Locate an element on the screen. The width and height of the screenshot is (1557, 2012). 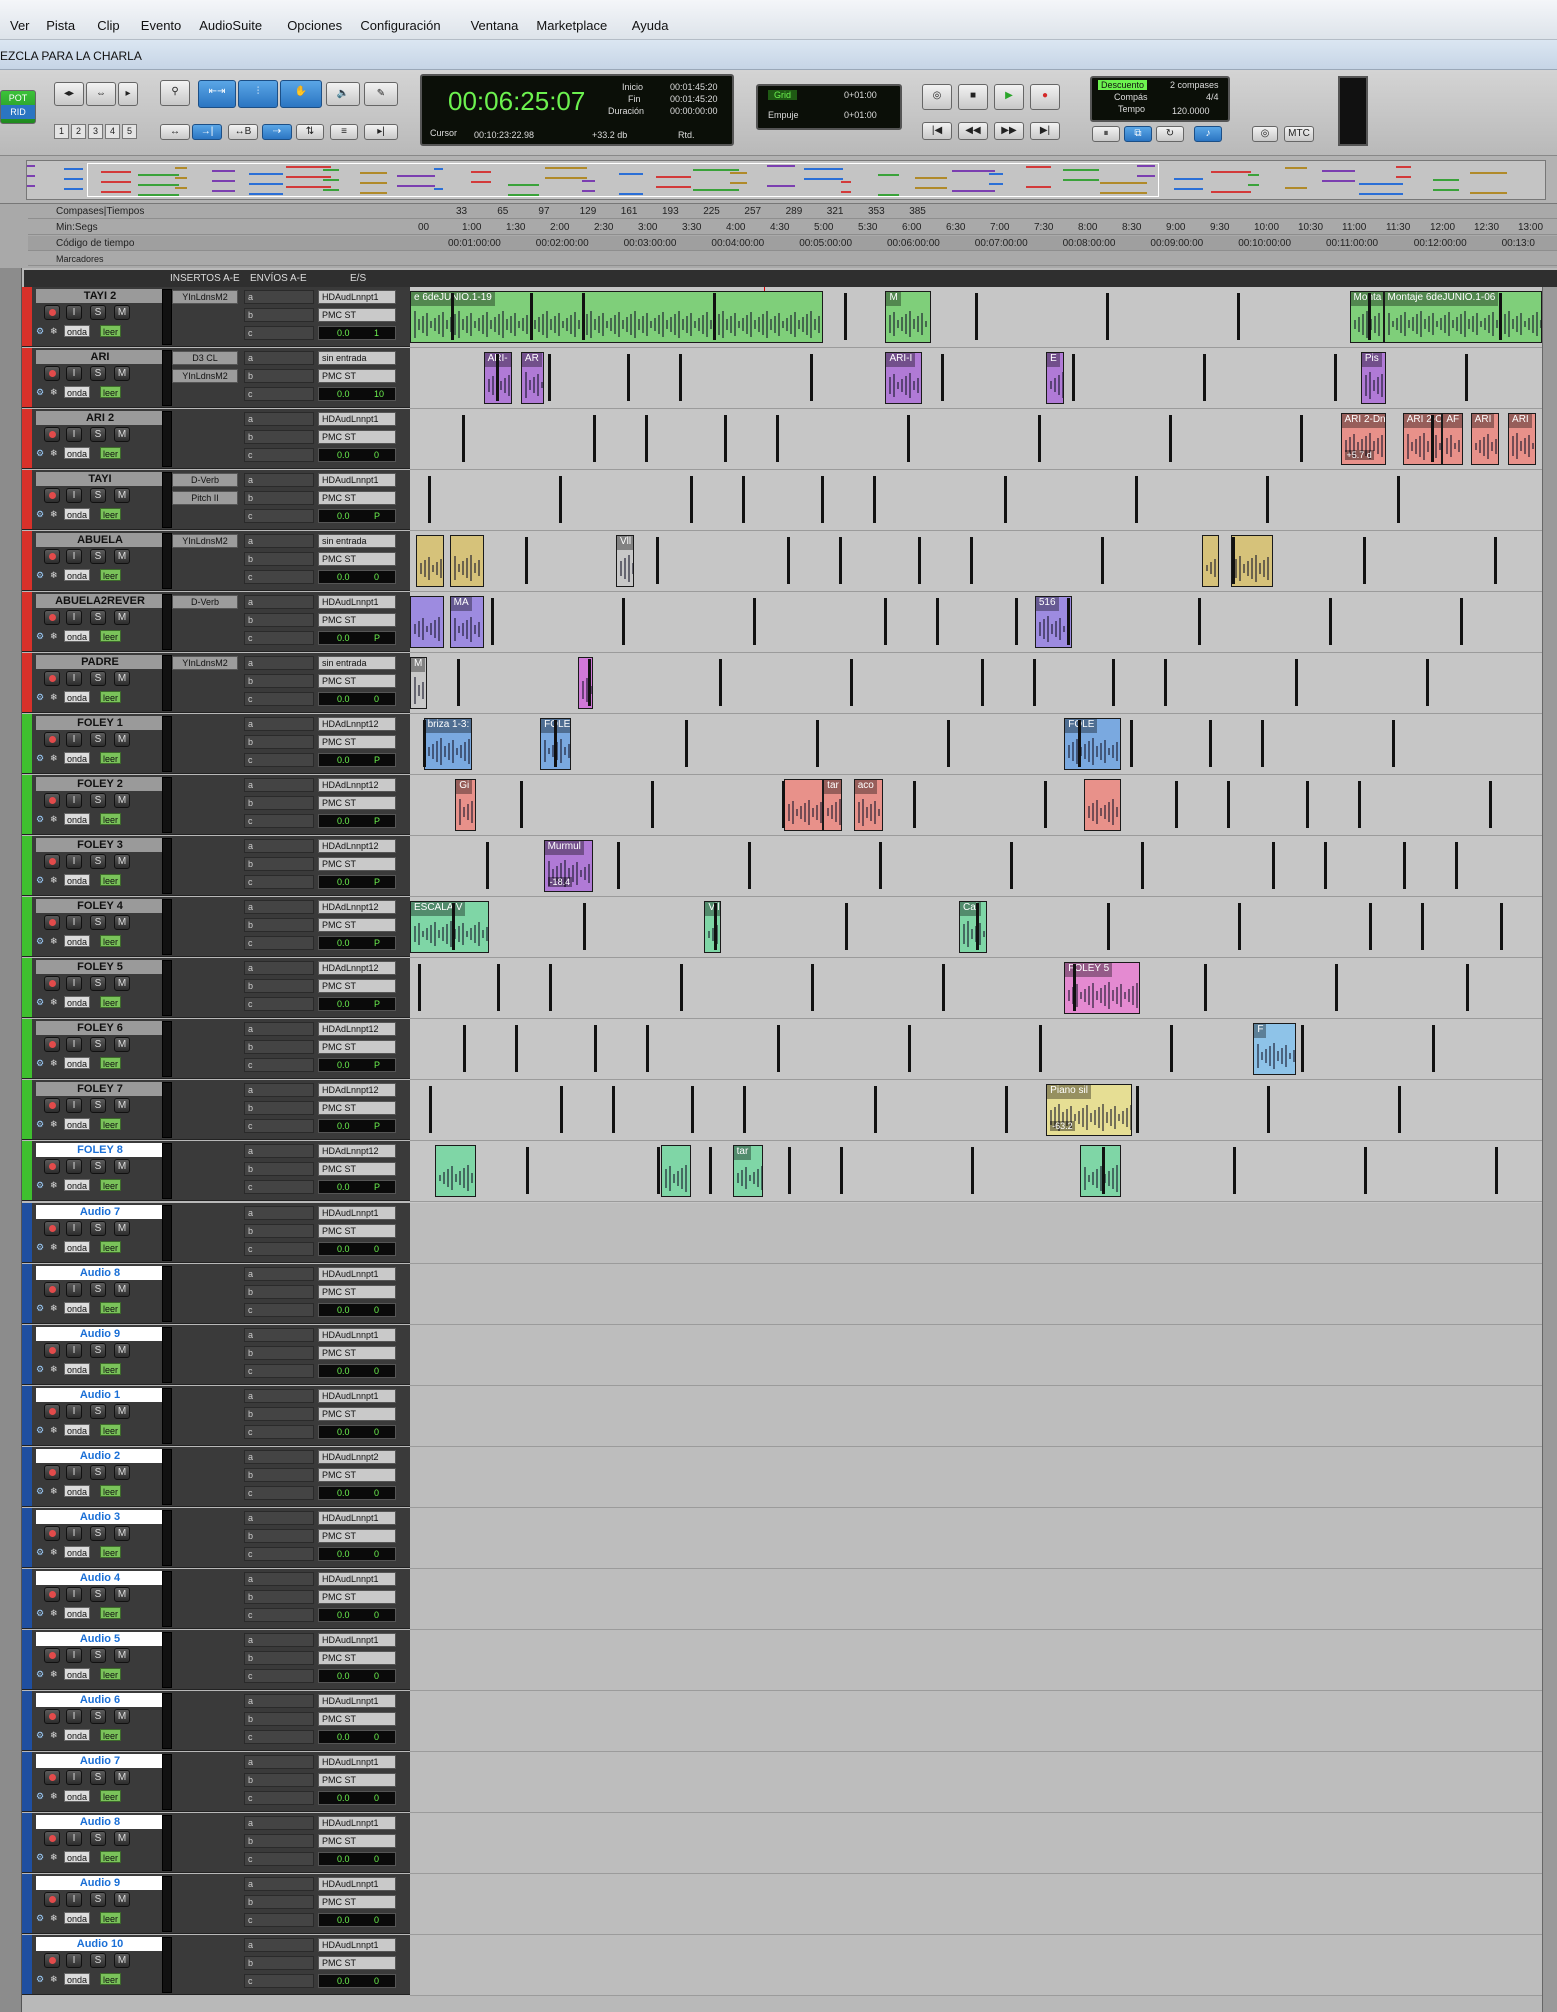
slip-mode-button: ▸ is located at coordinates (128, 94).